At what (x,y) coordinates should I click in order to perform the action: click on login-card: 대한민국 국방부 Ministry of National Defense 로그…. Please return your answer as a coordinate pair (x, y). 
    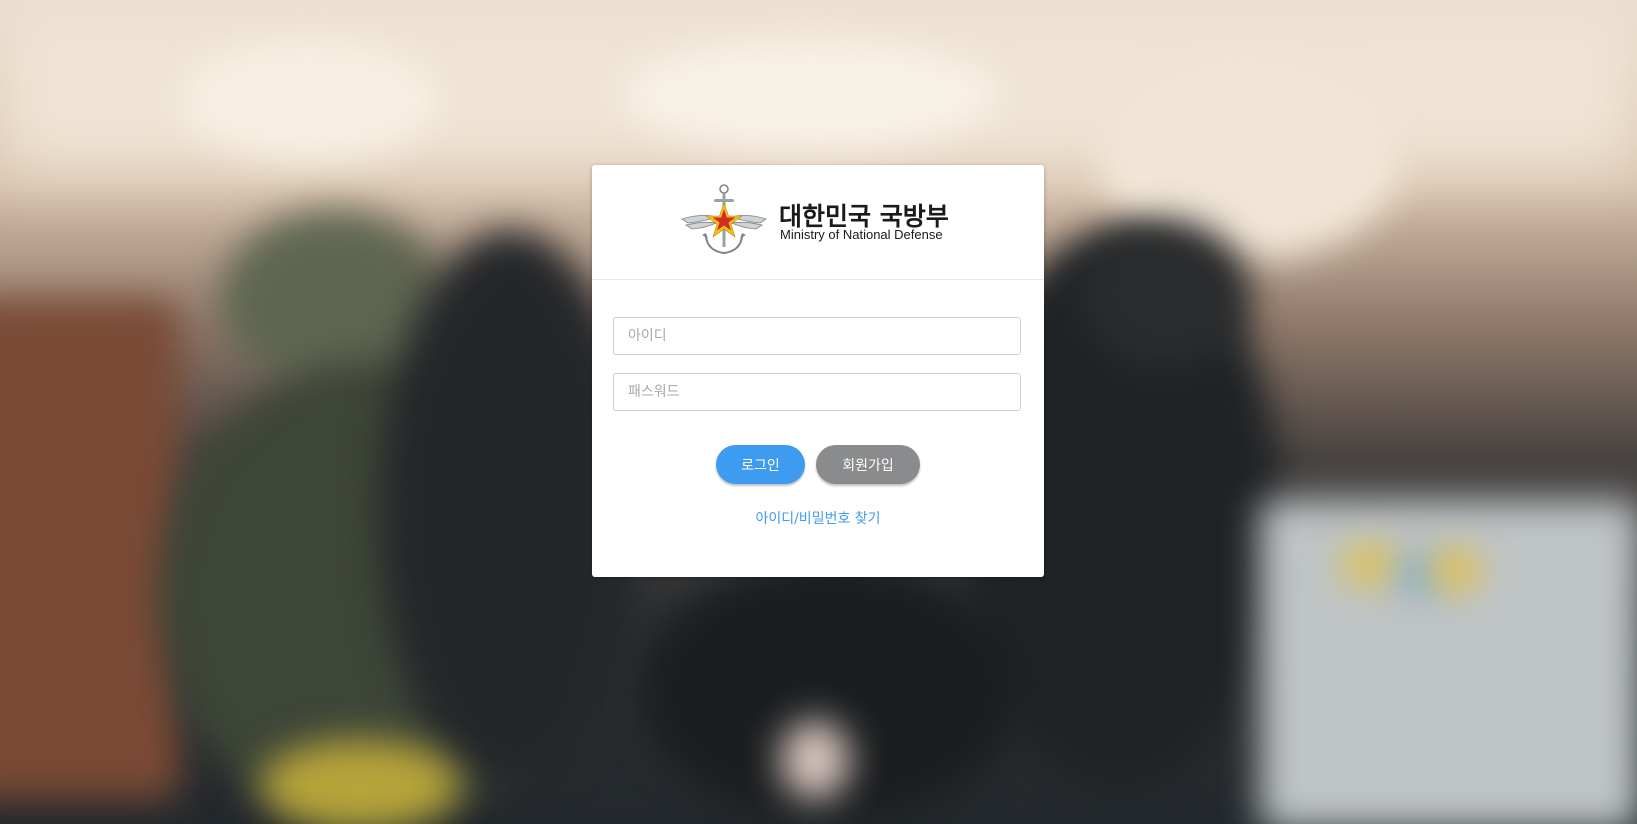
    Looking at the image, I should click on (818, 371).